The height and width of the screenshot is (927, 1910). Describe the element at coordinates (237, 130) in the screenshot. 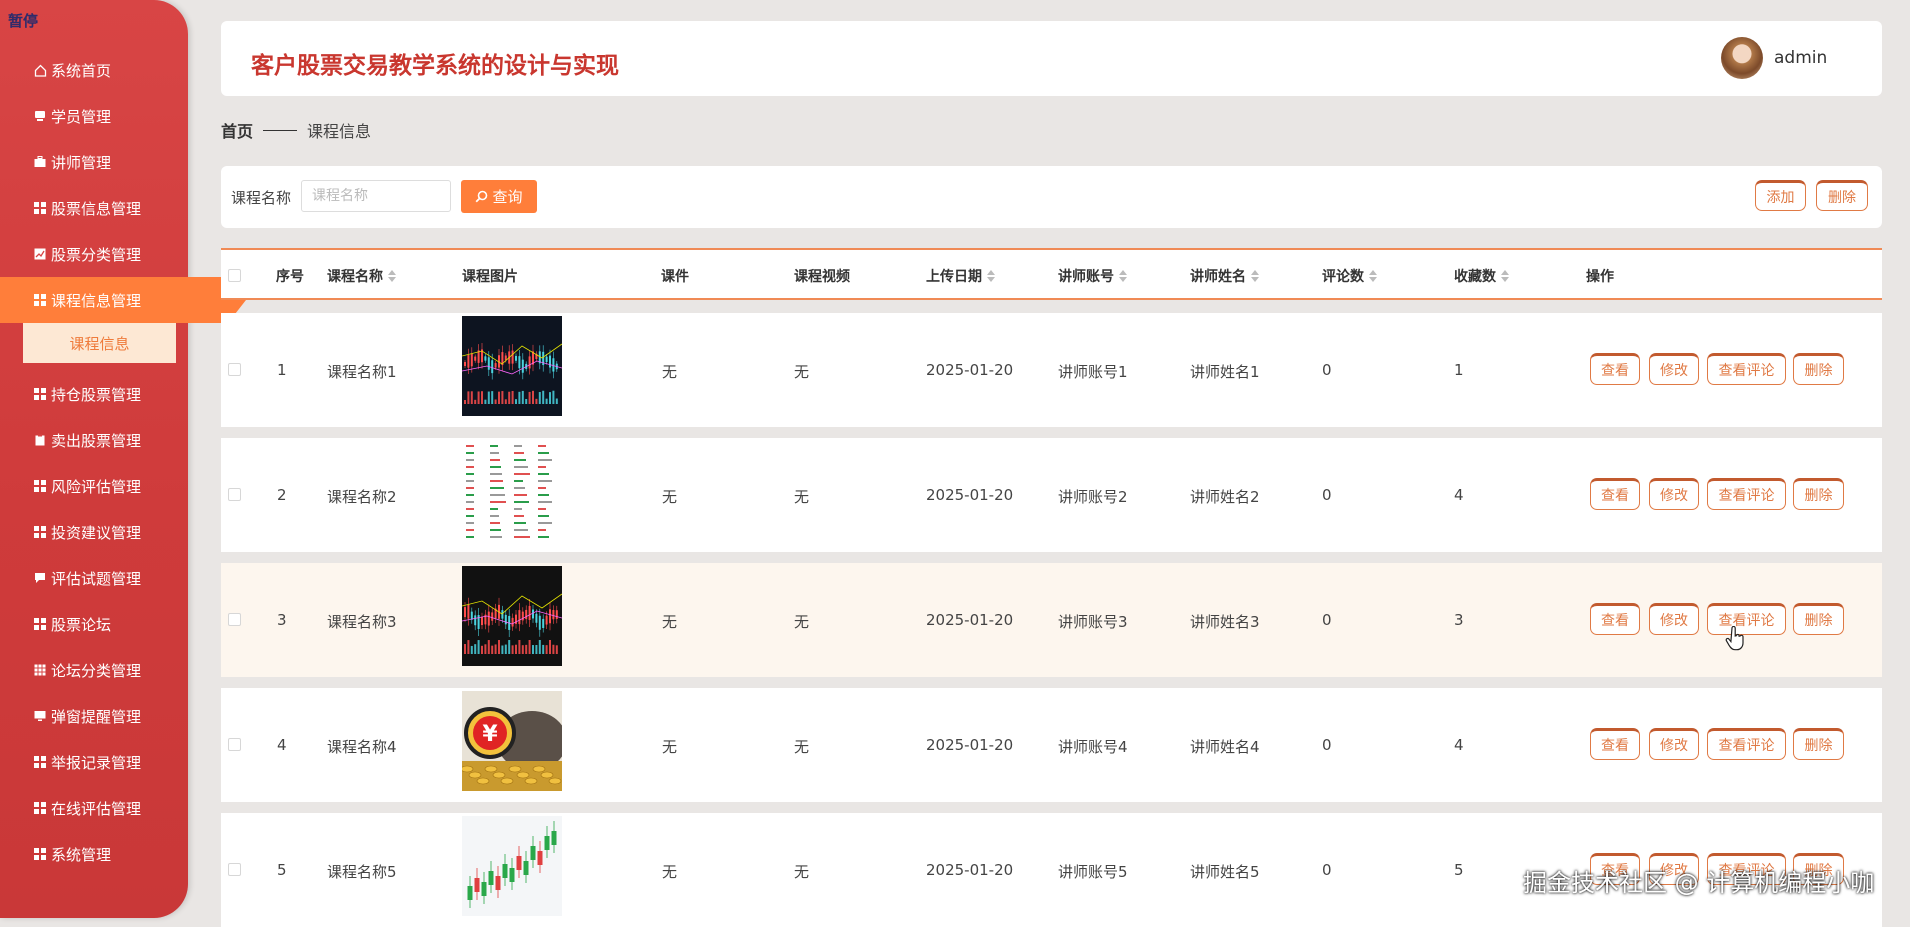

I see `breadcrumb-home: 首页` at that location.